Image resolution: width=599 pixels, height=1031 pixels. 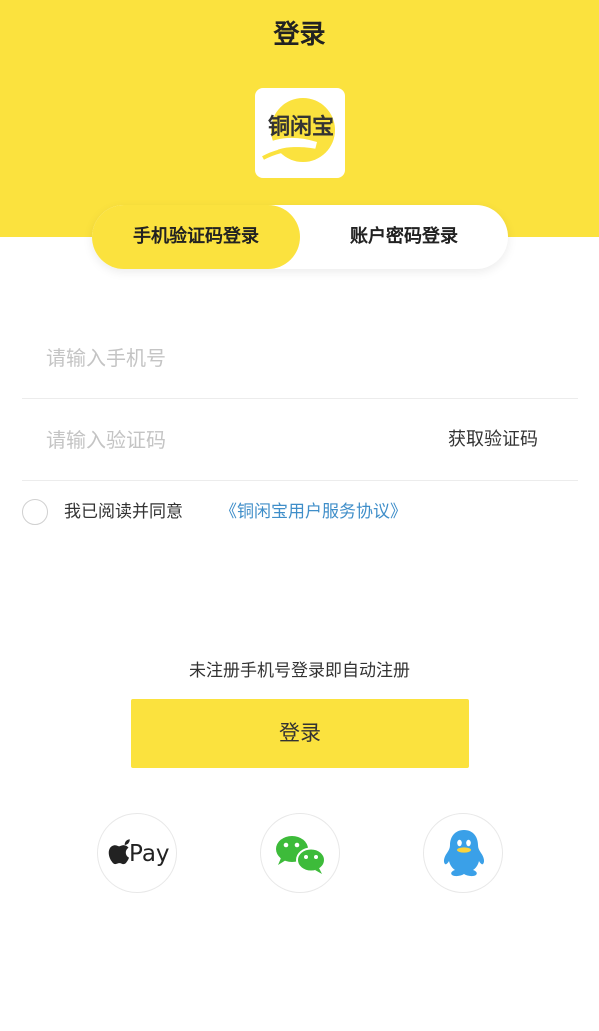 I want to click on wechat-login-button, so click(x=300, y=853).